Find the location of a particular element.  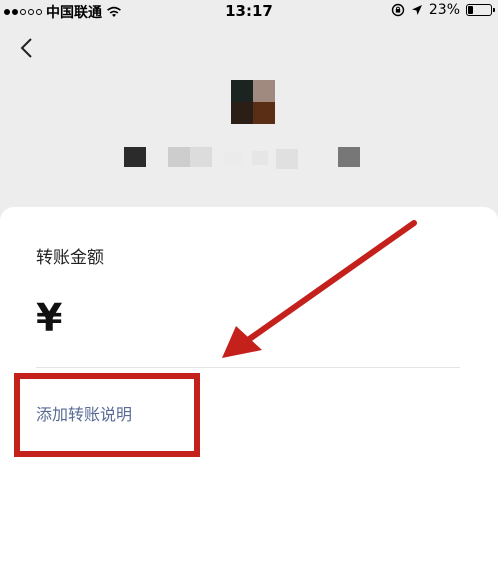

location-arrow-icon is located at coordinates (416, 10).